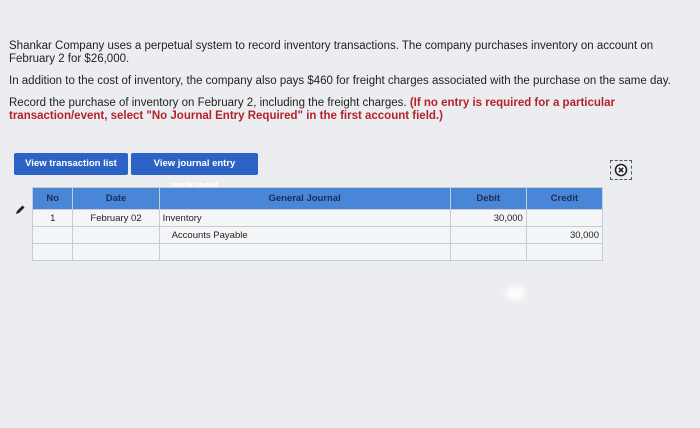 The image size is (700, 428). I want to click on table-row: 1 February 02 Inventory 30,000, so click(317, 218).